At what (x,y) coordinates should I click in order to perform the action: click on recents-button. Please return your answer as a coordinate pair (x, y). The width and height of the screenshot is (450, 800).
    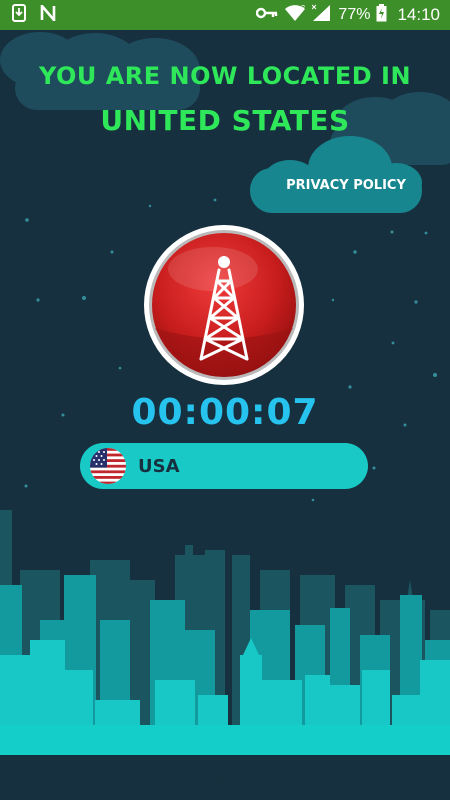
    Looking at the image, I should click on (375, 774).